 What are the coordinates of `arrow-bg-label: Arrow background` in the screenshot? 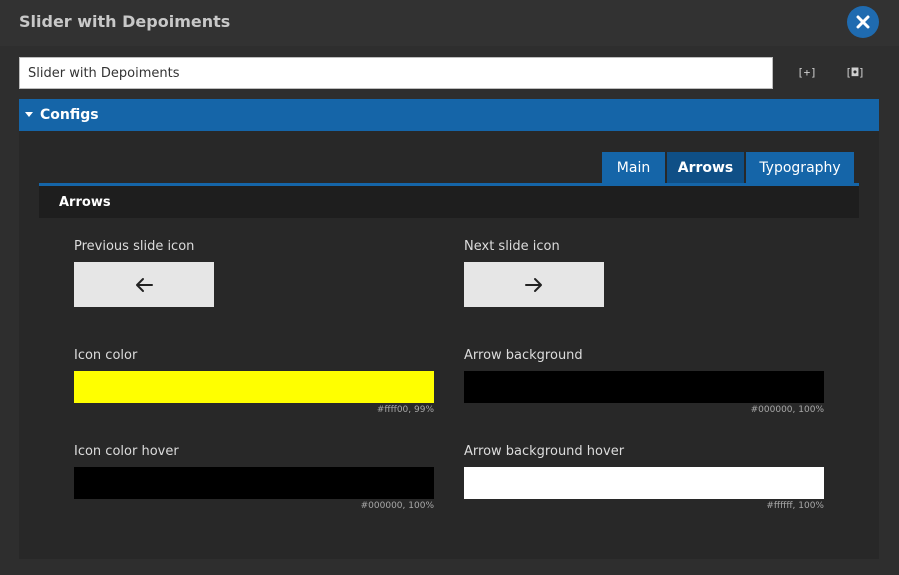 It's located at (523, 355).